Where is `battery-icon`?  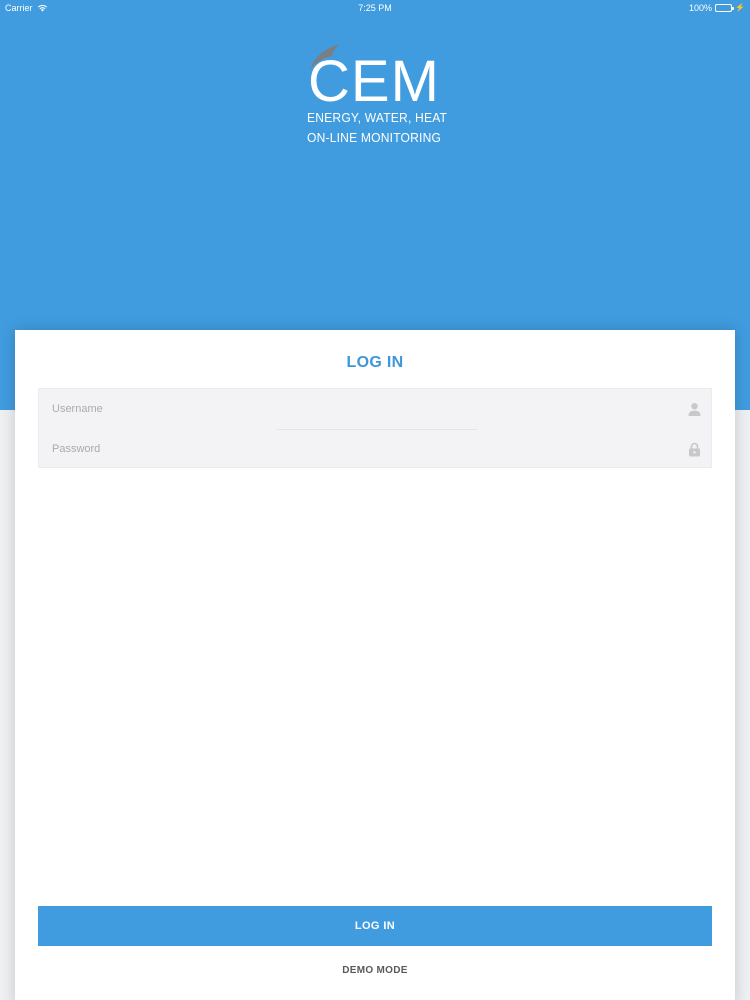 battery-icon is located at coordinates (725, 8).